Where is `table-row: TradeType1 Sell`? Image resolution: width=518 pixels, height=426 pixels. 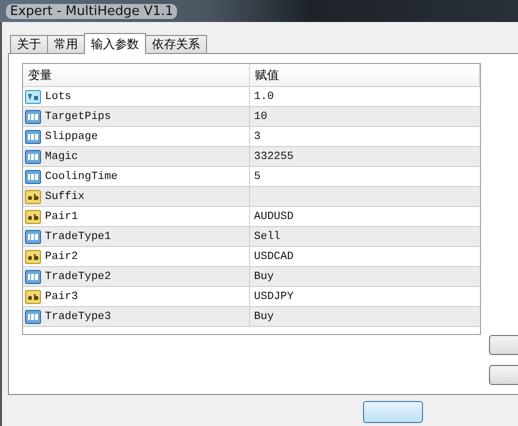 table-row: TradeType1 Sell is located at coordinates (251, 237).